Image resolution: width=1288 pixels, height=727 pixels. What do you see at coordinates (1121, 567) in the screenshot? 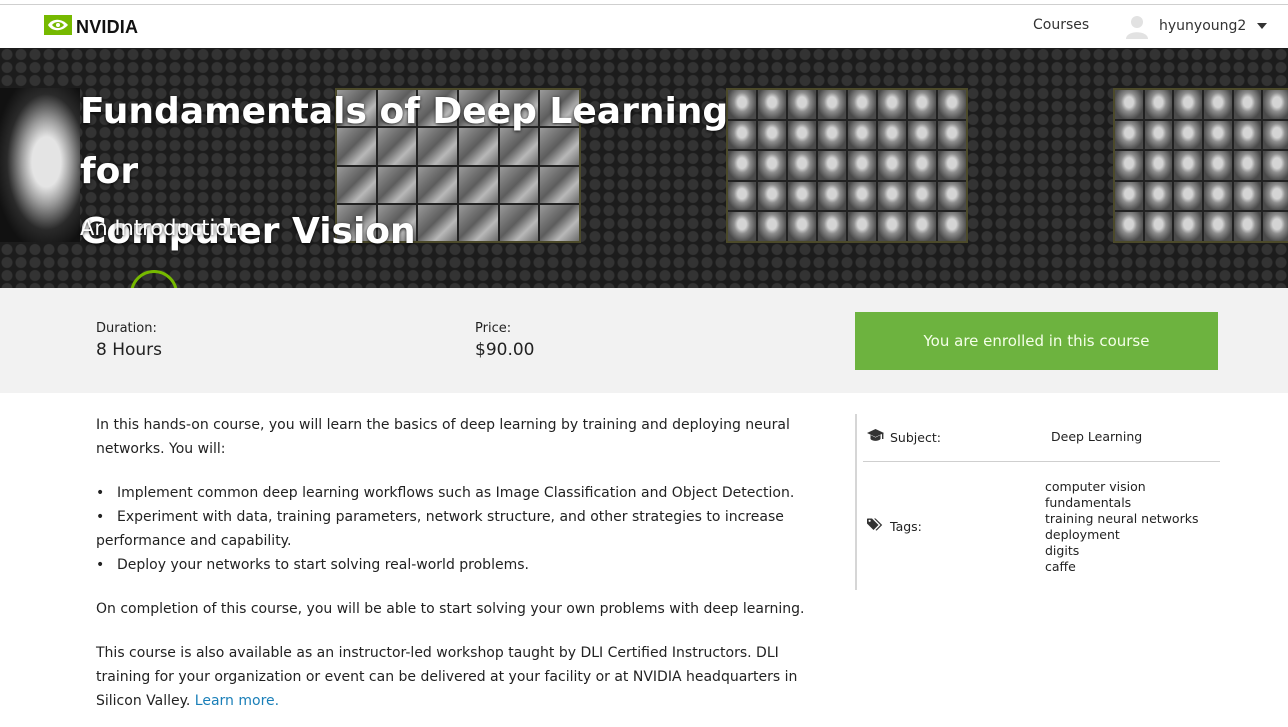
I see `tag-item: caffe` at bounding box center [1121, 567].